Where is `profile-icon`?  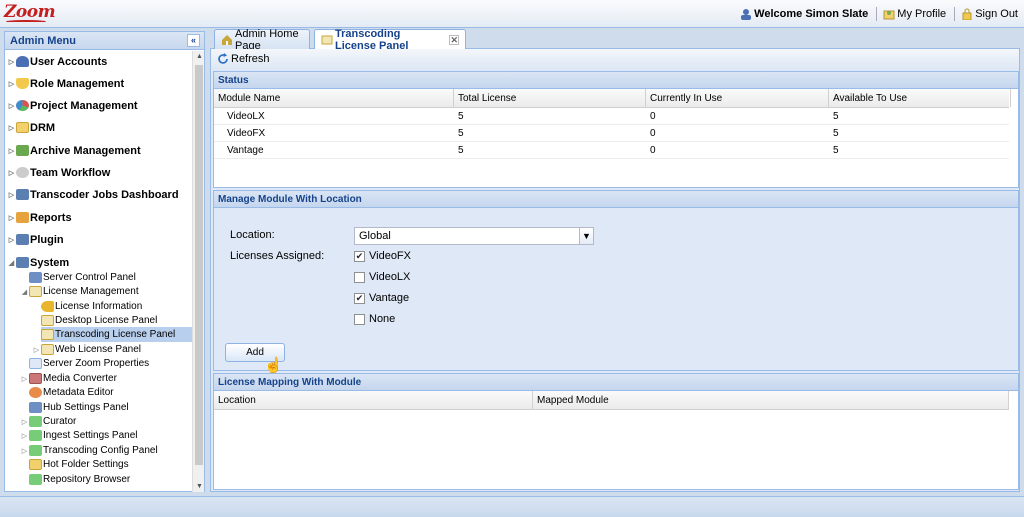
profile-icon is located at coordinates (889, 14).